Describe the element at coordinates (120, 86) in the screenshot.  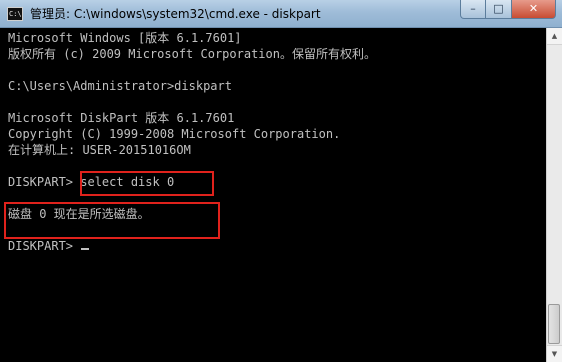
I see `console-line-diskpart-command: C:\Users\Administrator>diskpart` at that location.